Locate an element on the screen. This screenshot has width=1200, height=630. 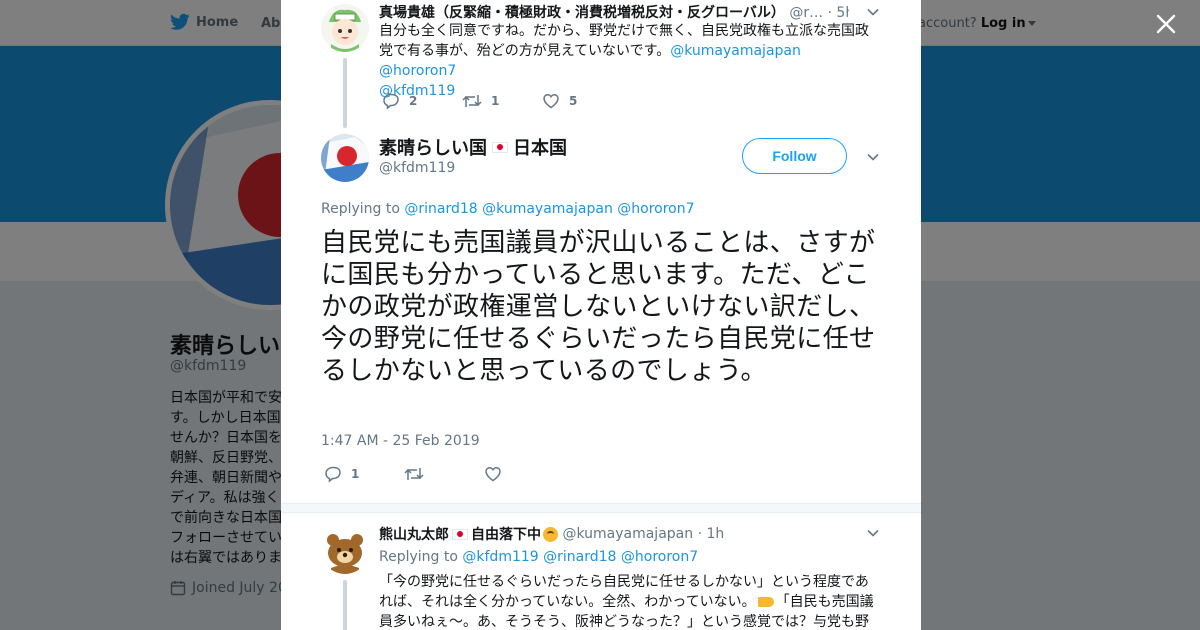
retweet-button: 1 is located at coordinates (502, 101).